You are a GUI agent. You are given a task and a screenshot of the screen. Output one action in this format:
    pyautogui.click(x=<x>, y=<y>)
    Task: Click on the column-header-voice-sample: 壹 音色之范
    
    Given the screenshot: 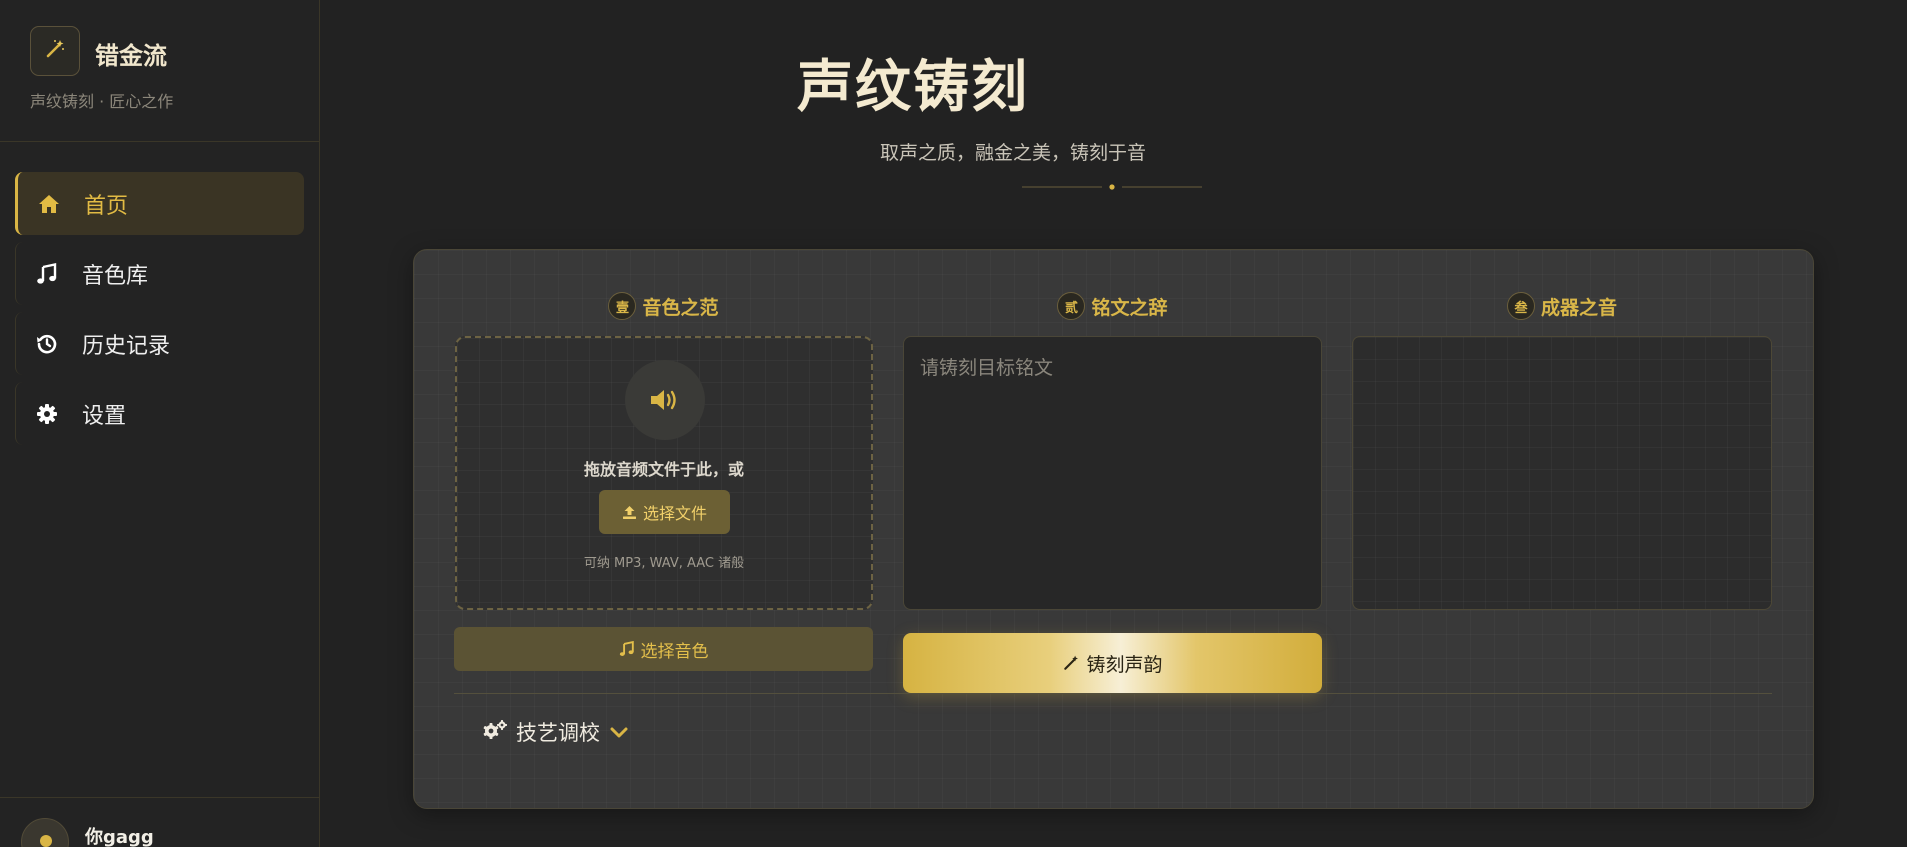 What is the action you would take?
    pyautogui.click(x=663, y=306)
    